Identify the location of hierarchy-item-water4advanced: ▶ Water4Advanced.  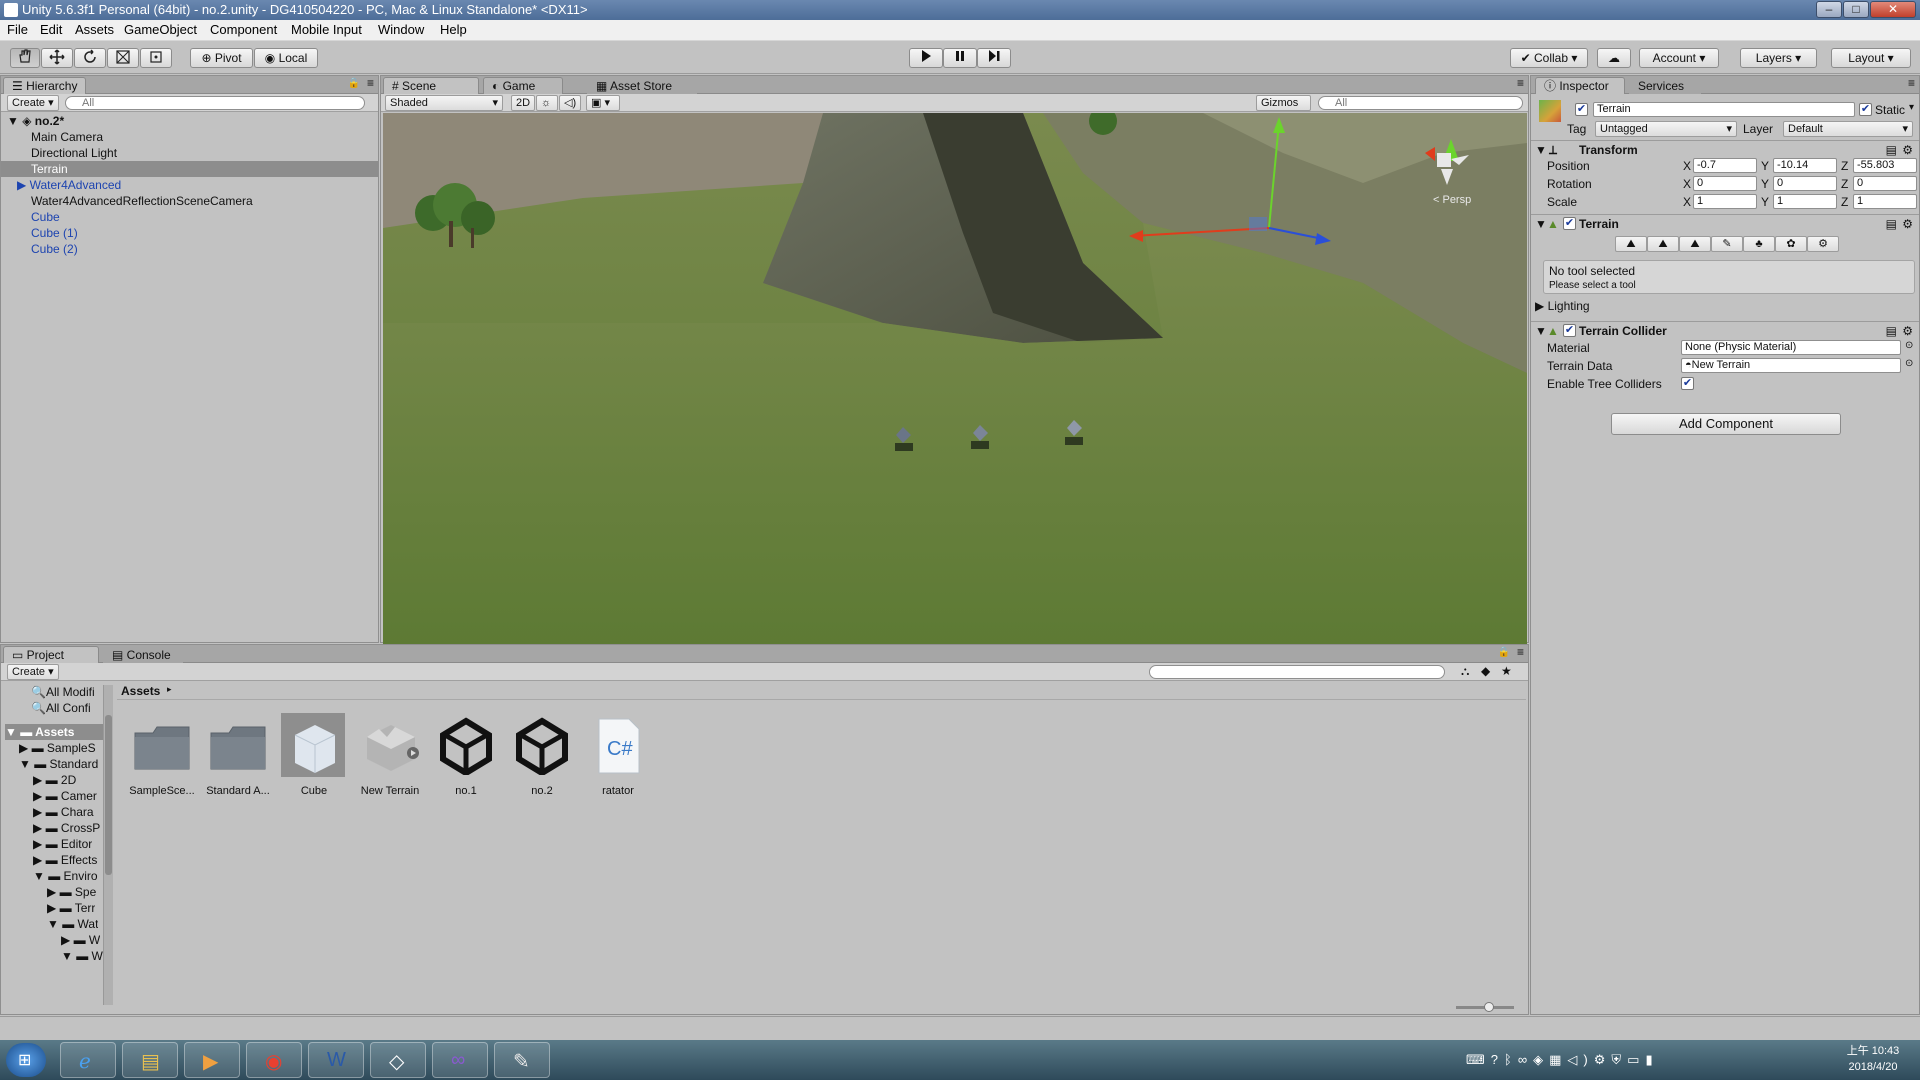
(189, 185).